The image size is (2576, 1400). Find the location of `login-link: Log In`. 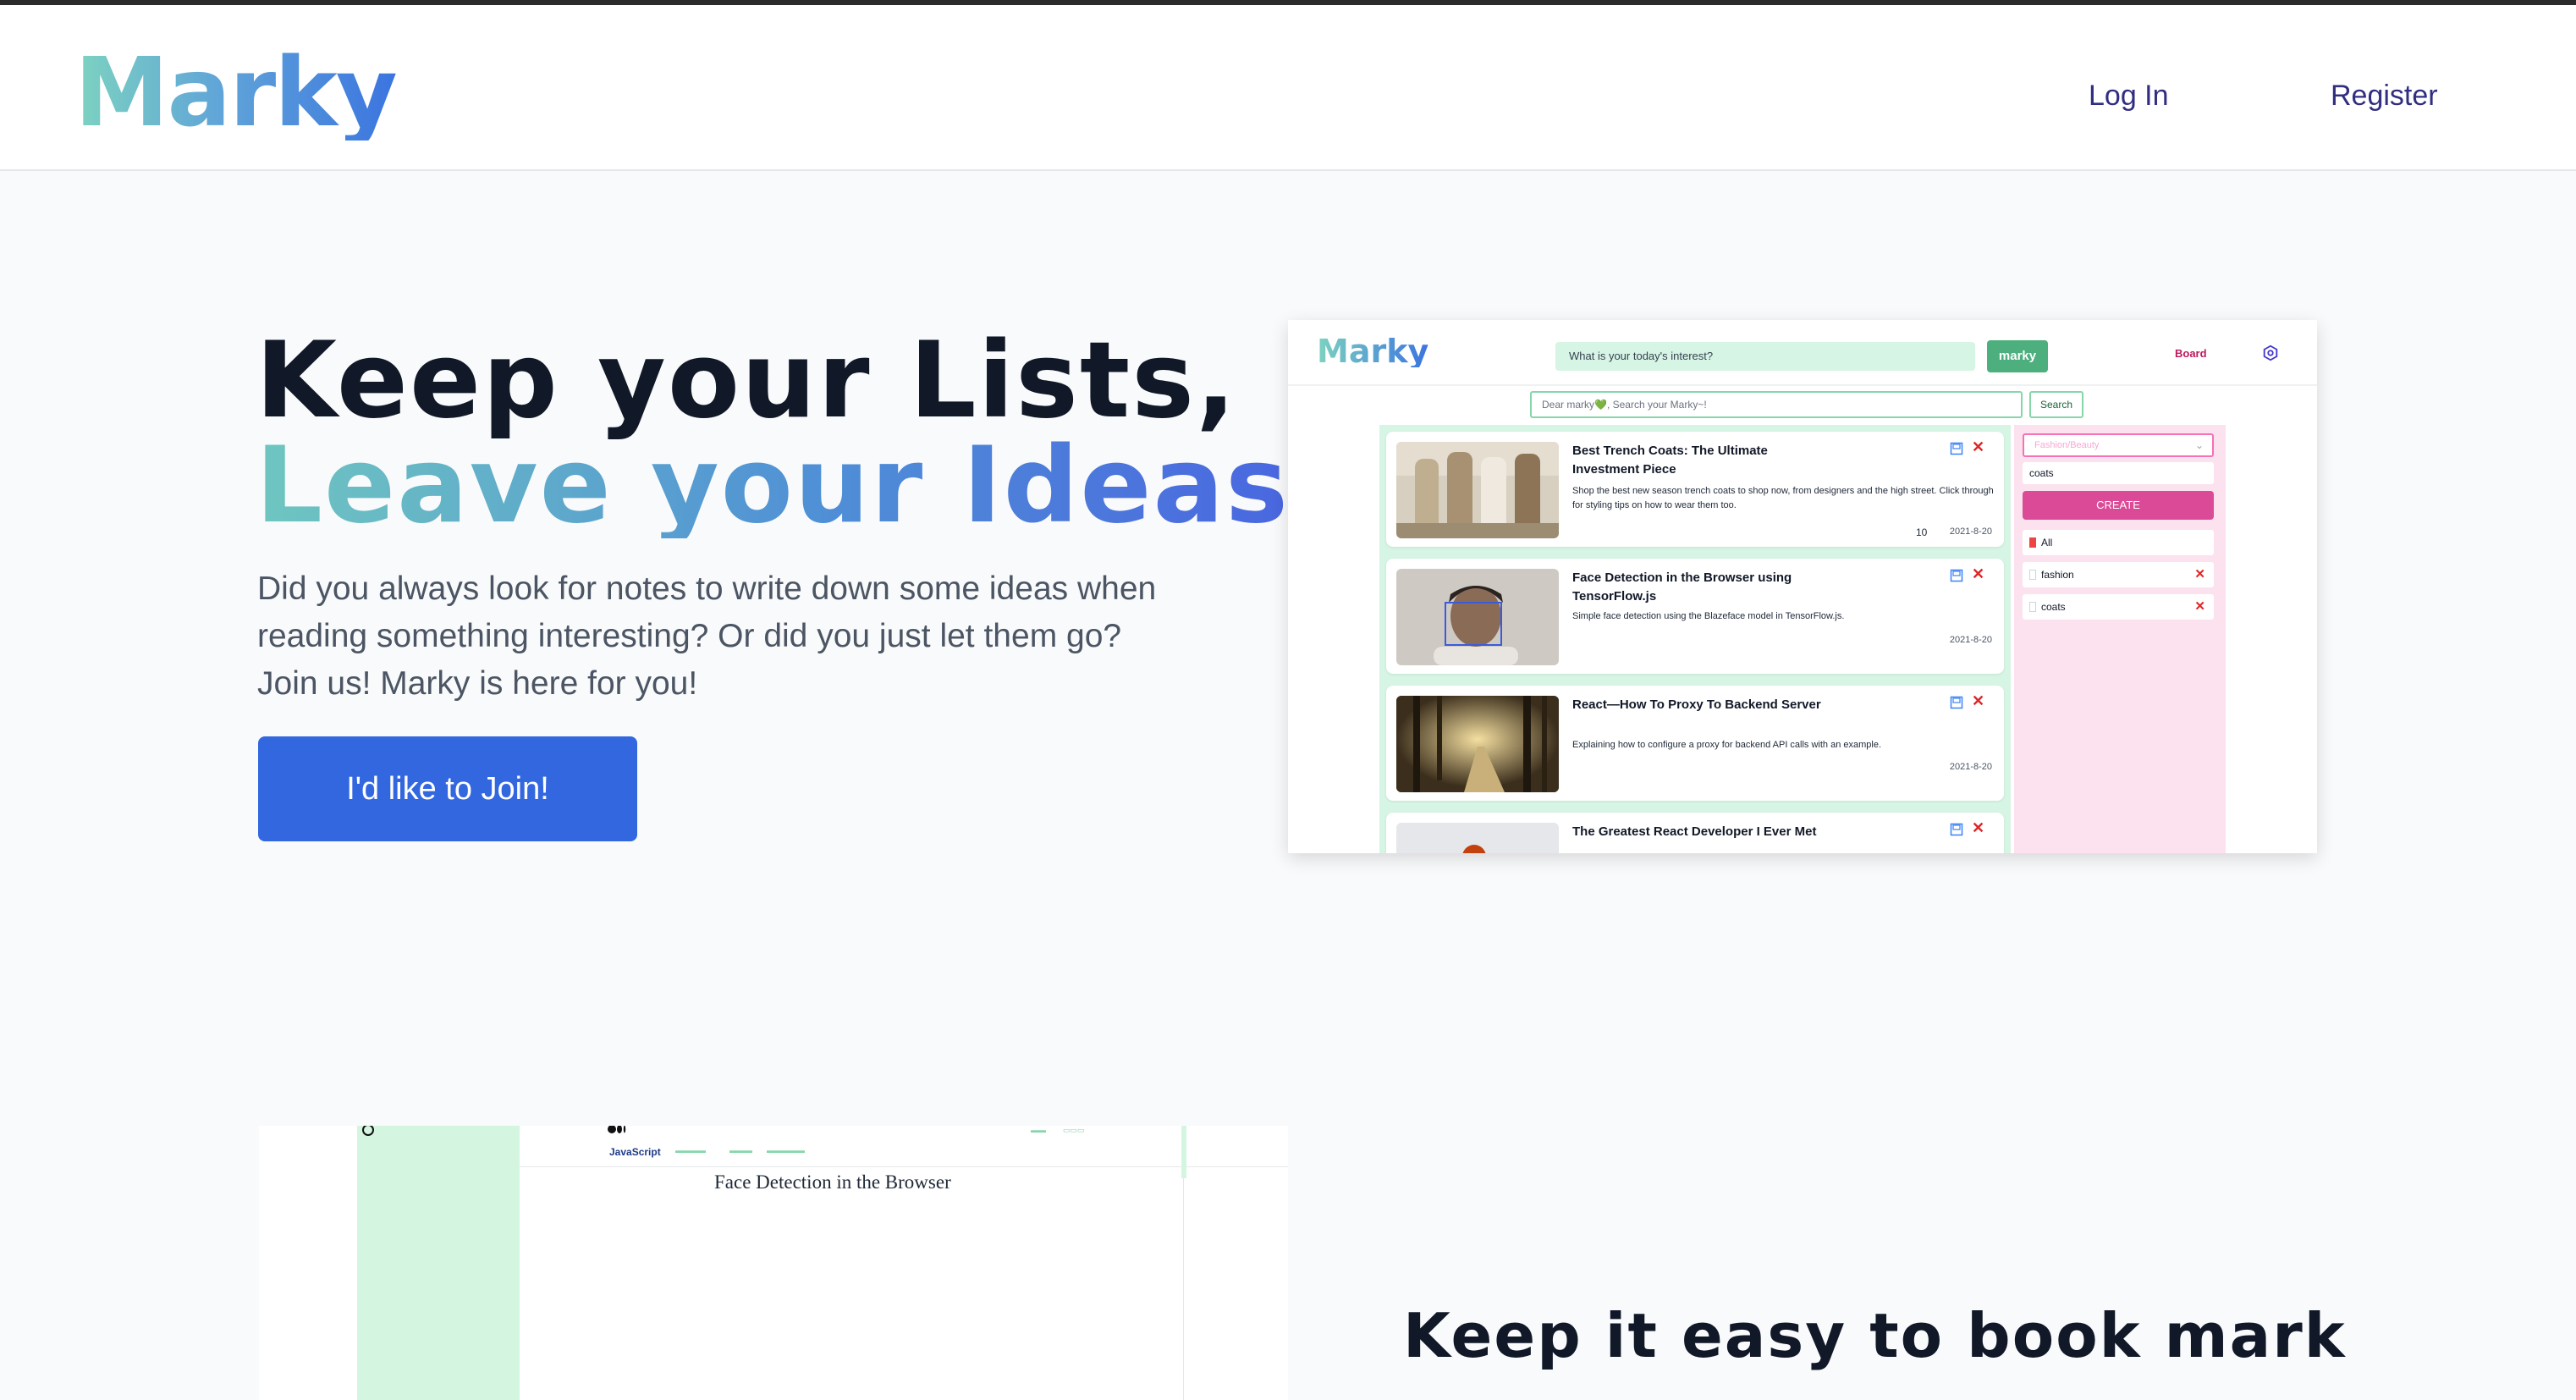

login-link: Log In is located at coordinates (2129, 97).